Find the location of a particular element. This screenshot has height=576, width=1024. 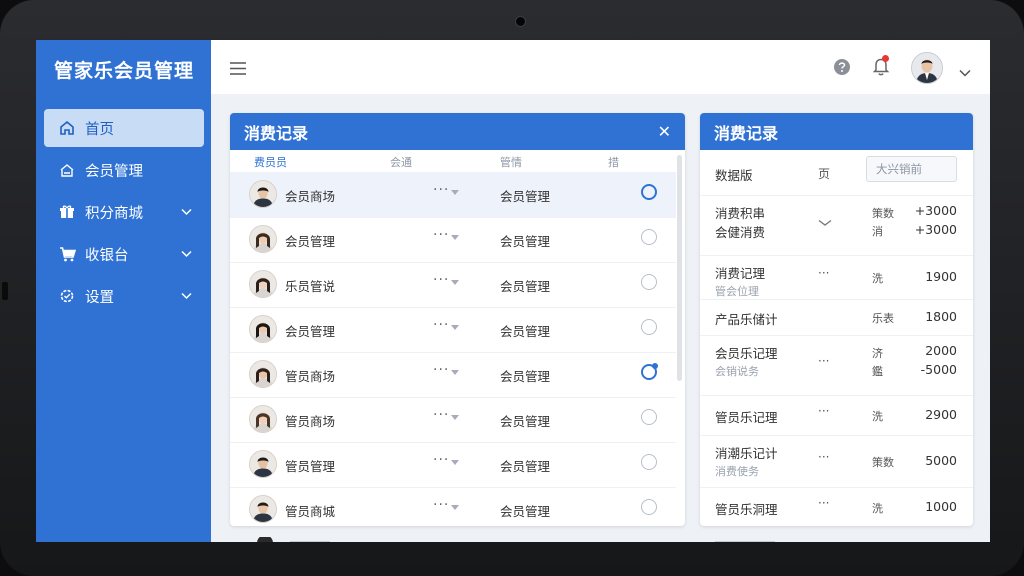

sidebar-item-checkout: 收银台 is located at coordinates (124, 254).